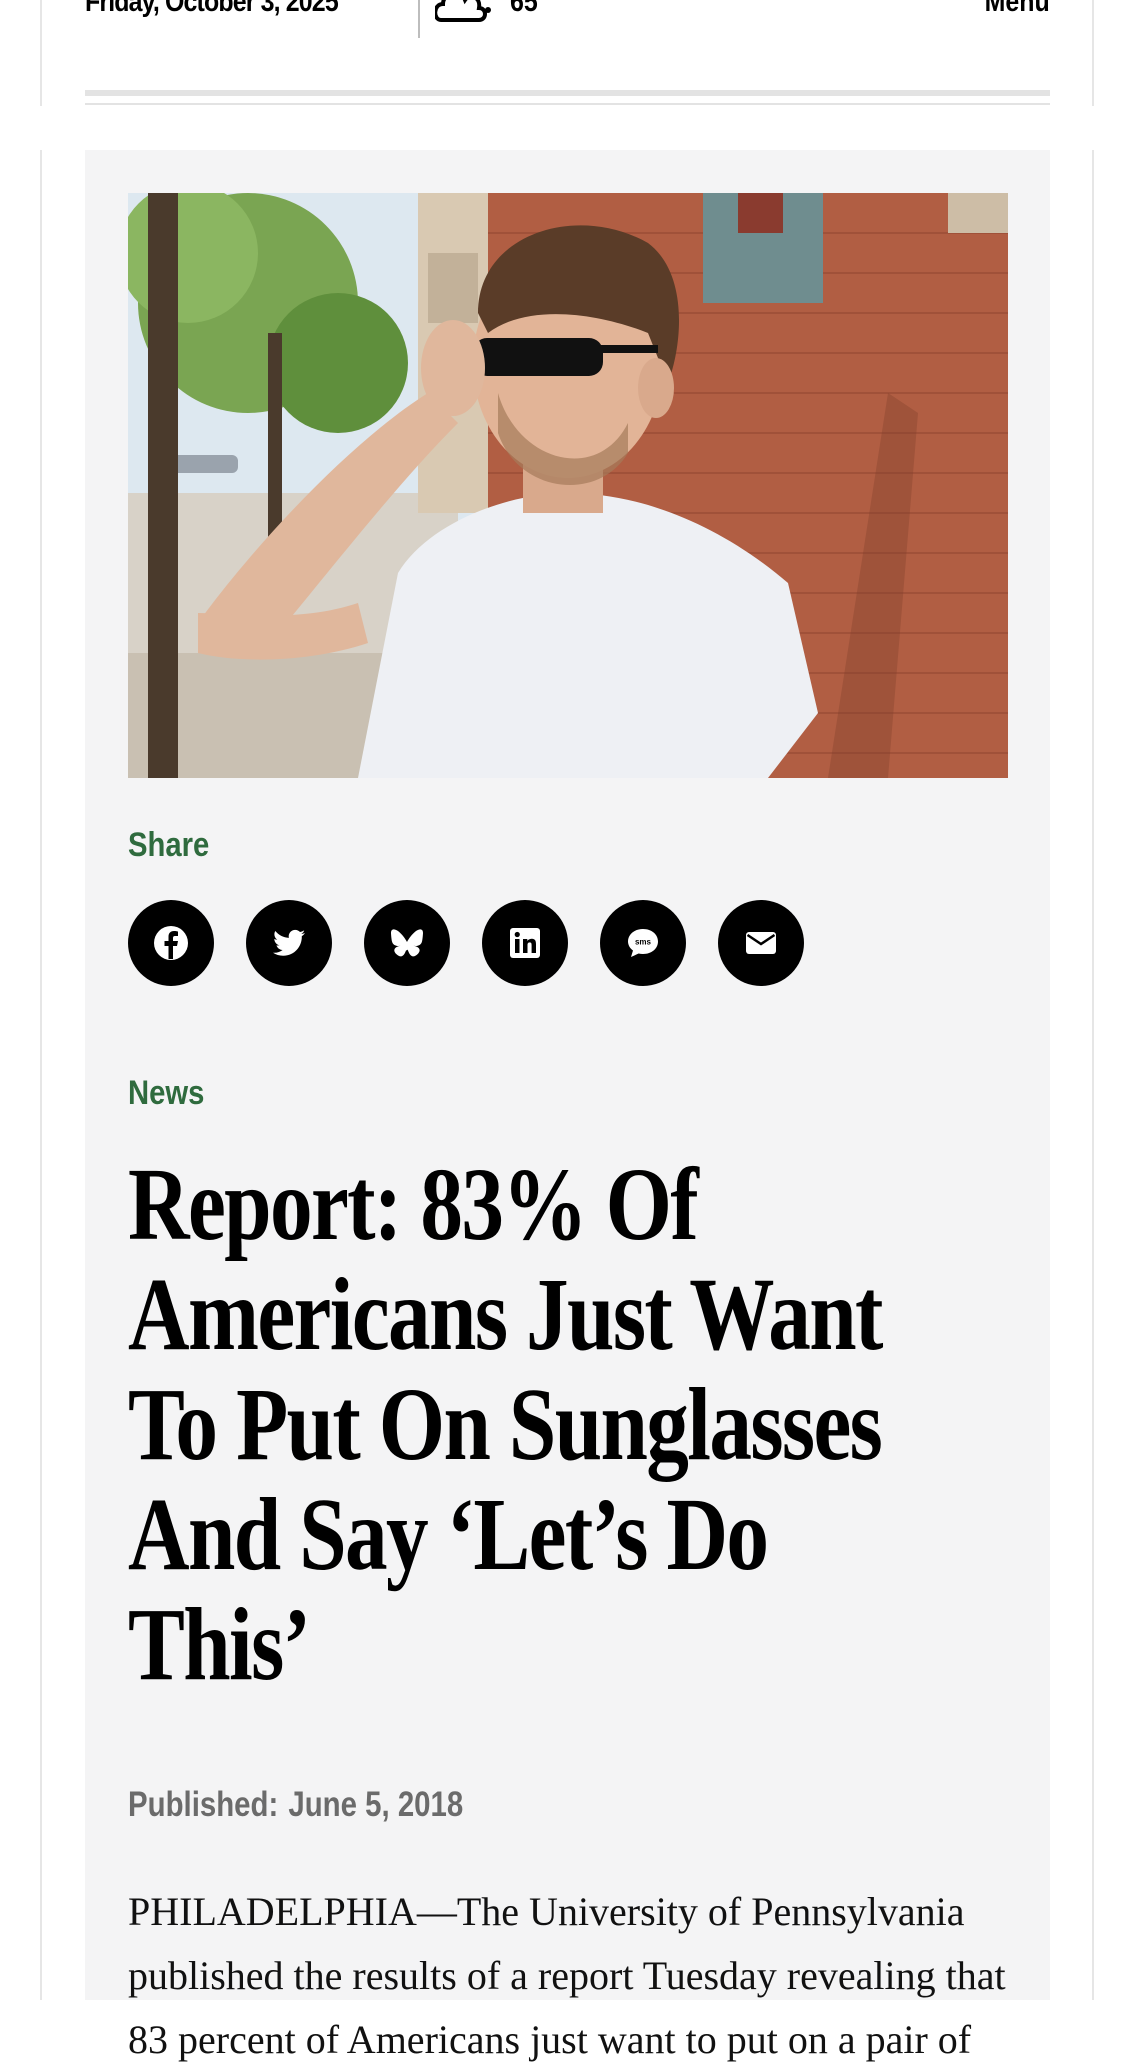  What do you see at coordinates (376, 1804) in the screenshot?
I see `published-date: June 5, 2018` at bounding box center [376, 1804].